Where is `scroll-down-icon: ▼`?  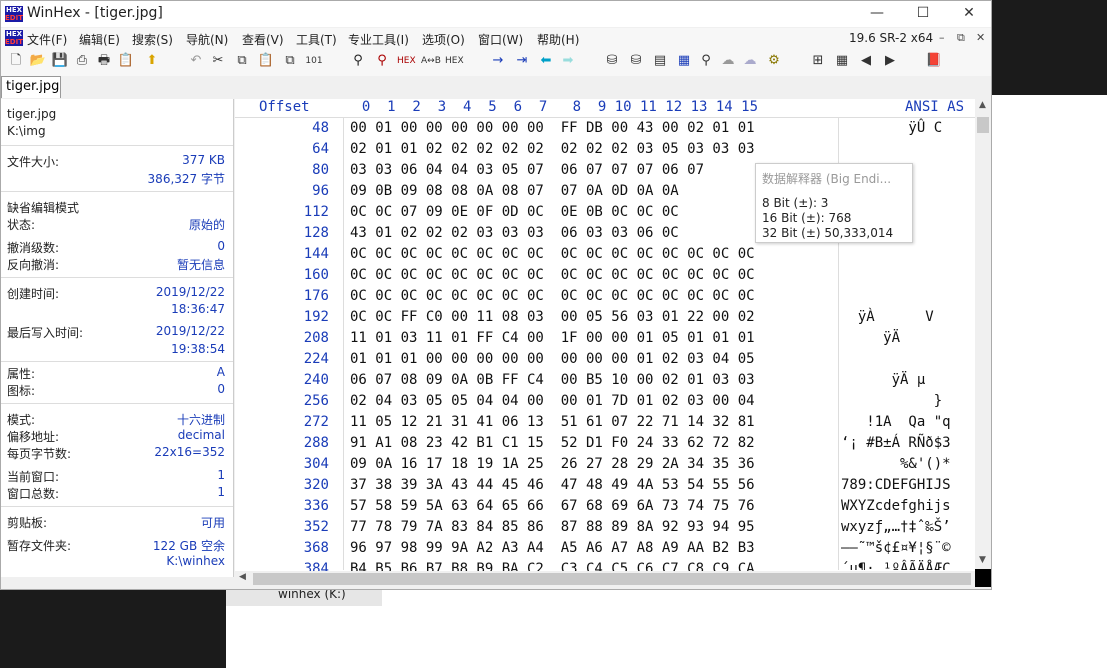 scroll-down-icon: ▼ is located at coordinates (982, 560).